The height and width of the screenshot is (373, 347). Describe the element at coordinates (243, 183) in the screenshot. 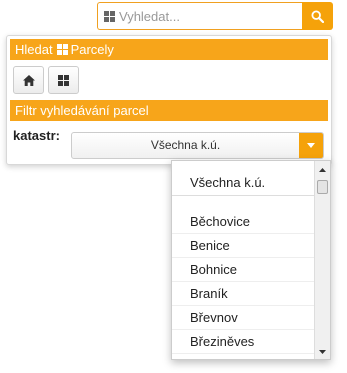

I see `dropdown-option: Všechna k.ú.` at that location.